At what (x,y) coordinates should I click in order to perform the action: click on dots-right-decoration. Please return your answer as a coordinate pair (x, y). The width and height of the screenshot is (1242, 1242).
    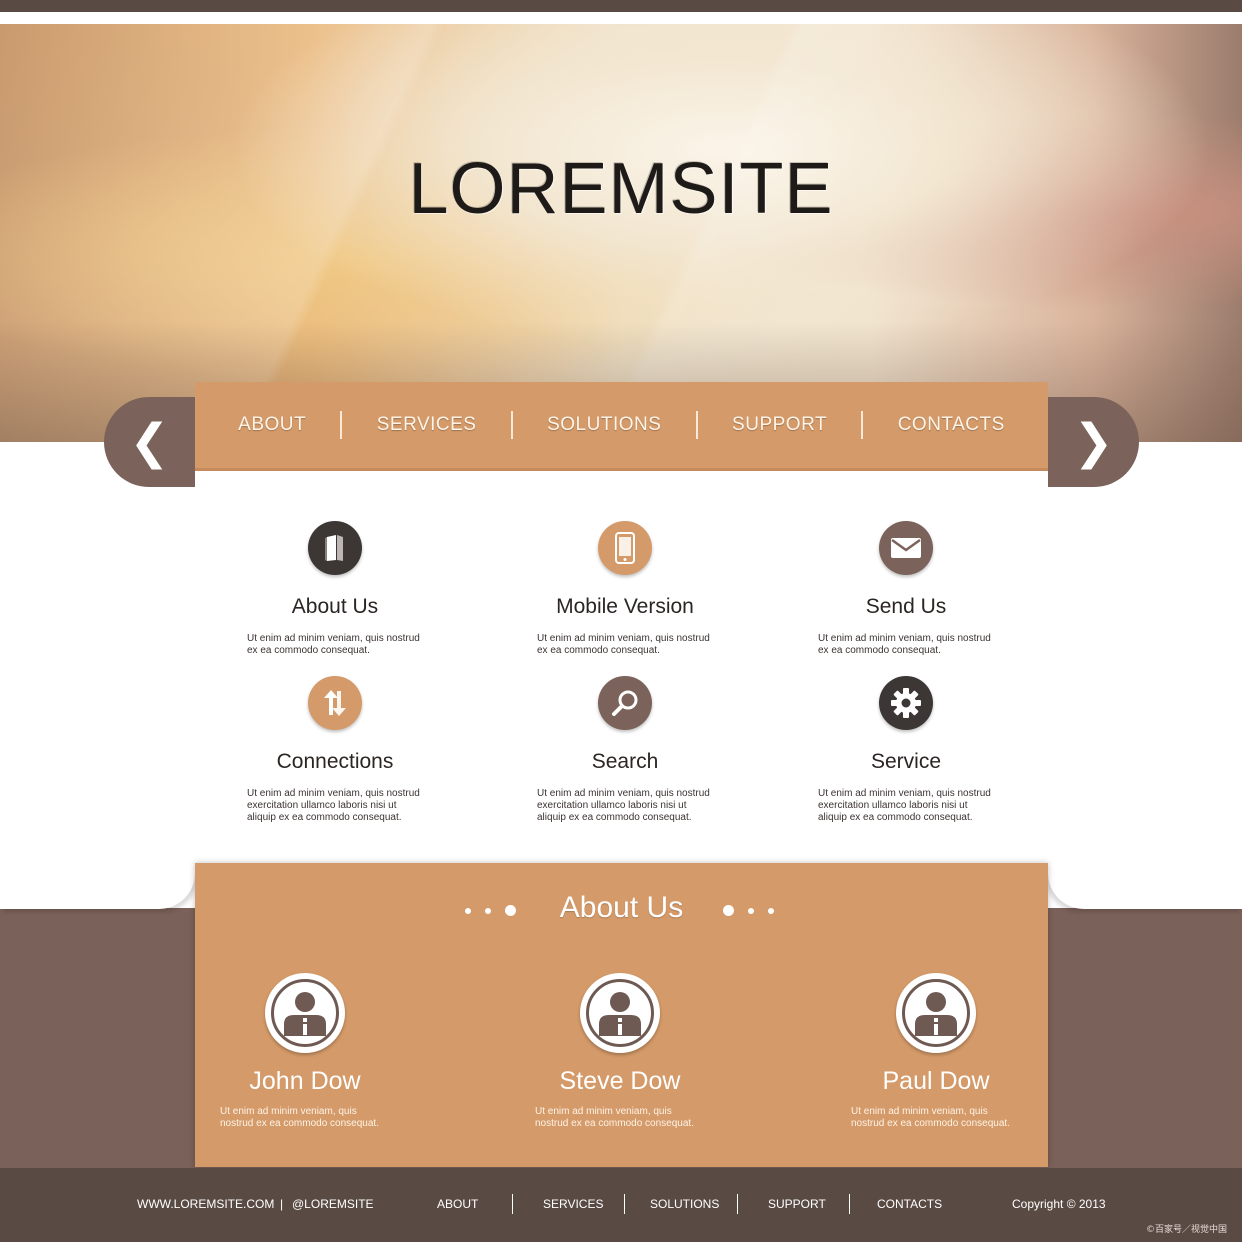
    Looking at the image, I should click on (748, 910).